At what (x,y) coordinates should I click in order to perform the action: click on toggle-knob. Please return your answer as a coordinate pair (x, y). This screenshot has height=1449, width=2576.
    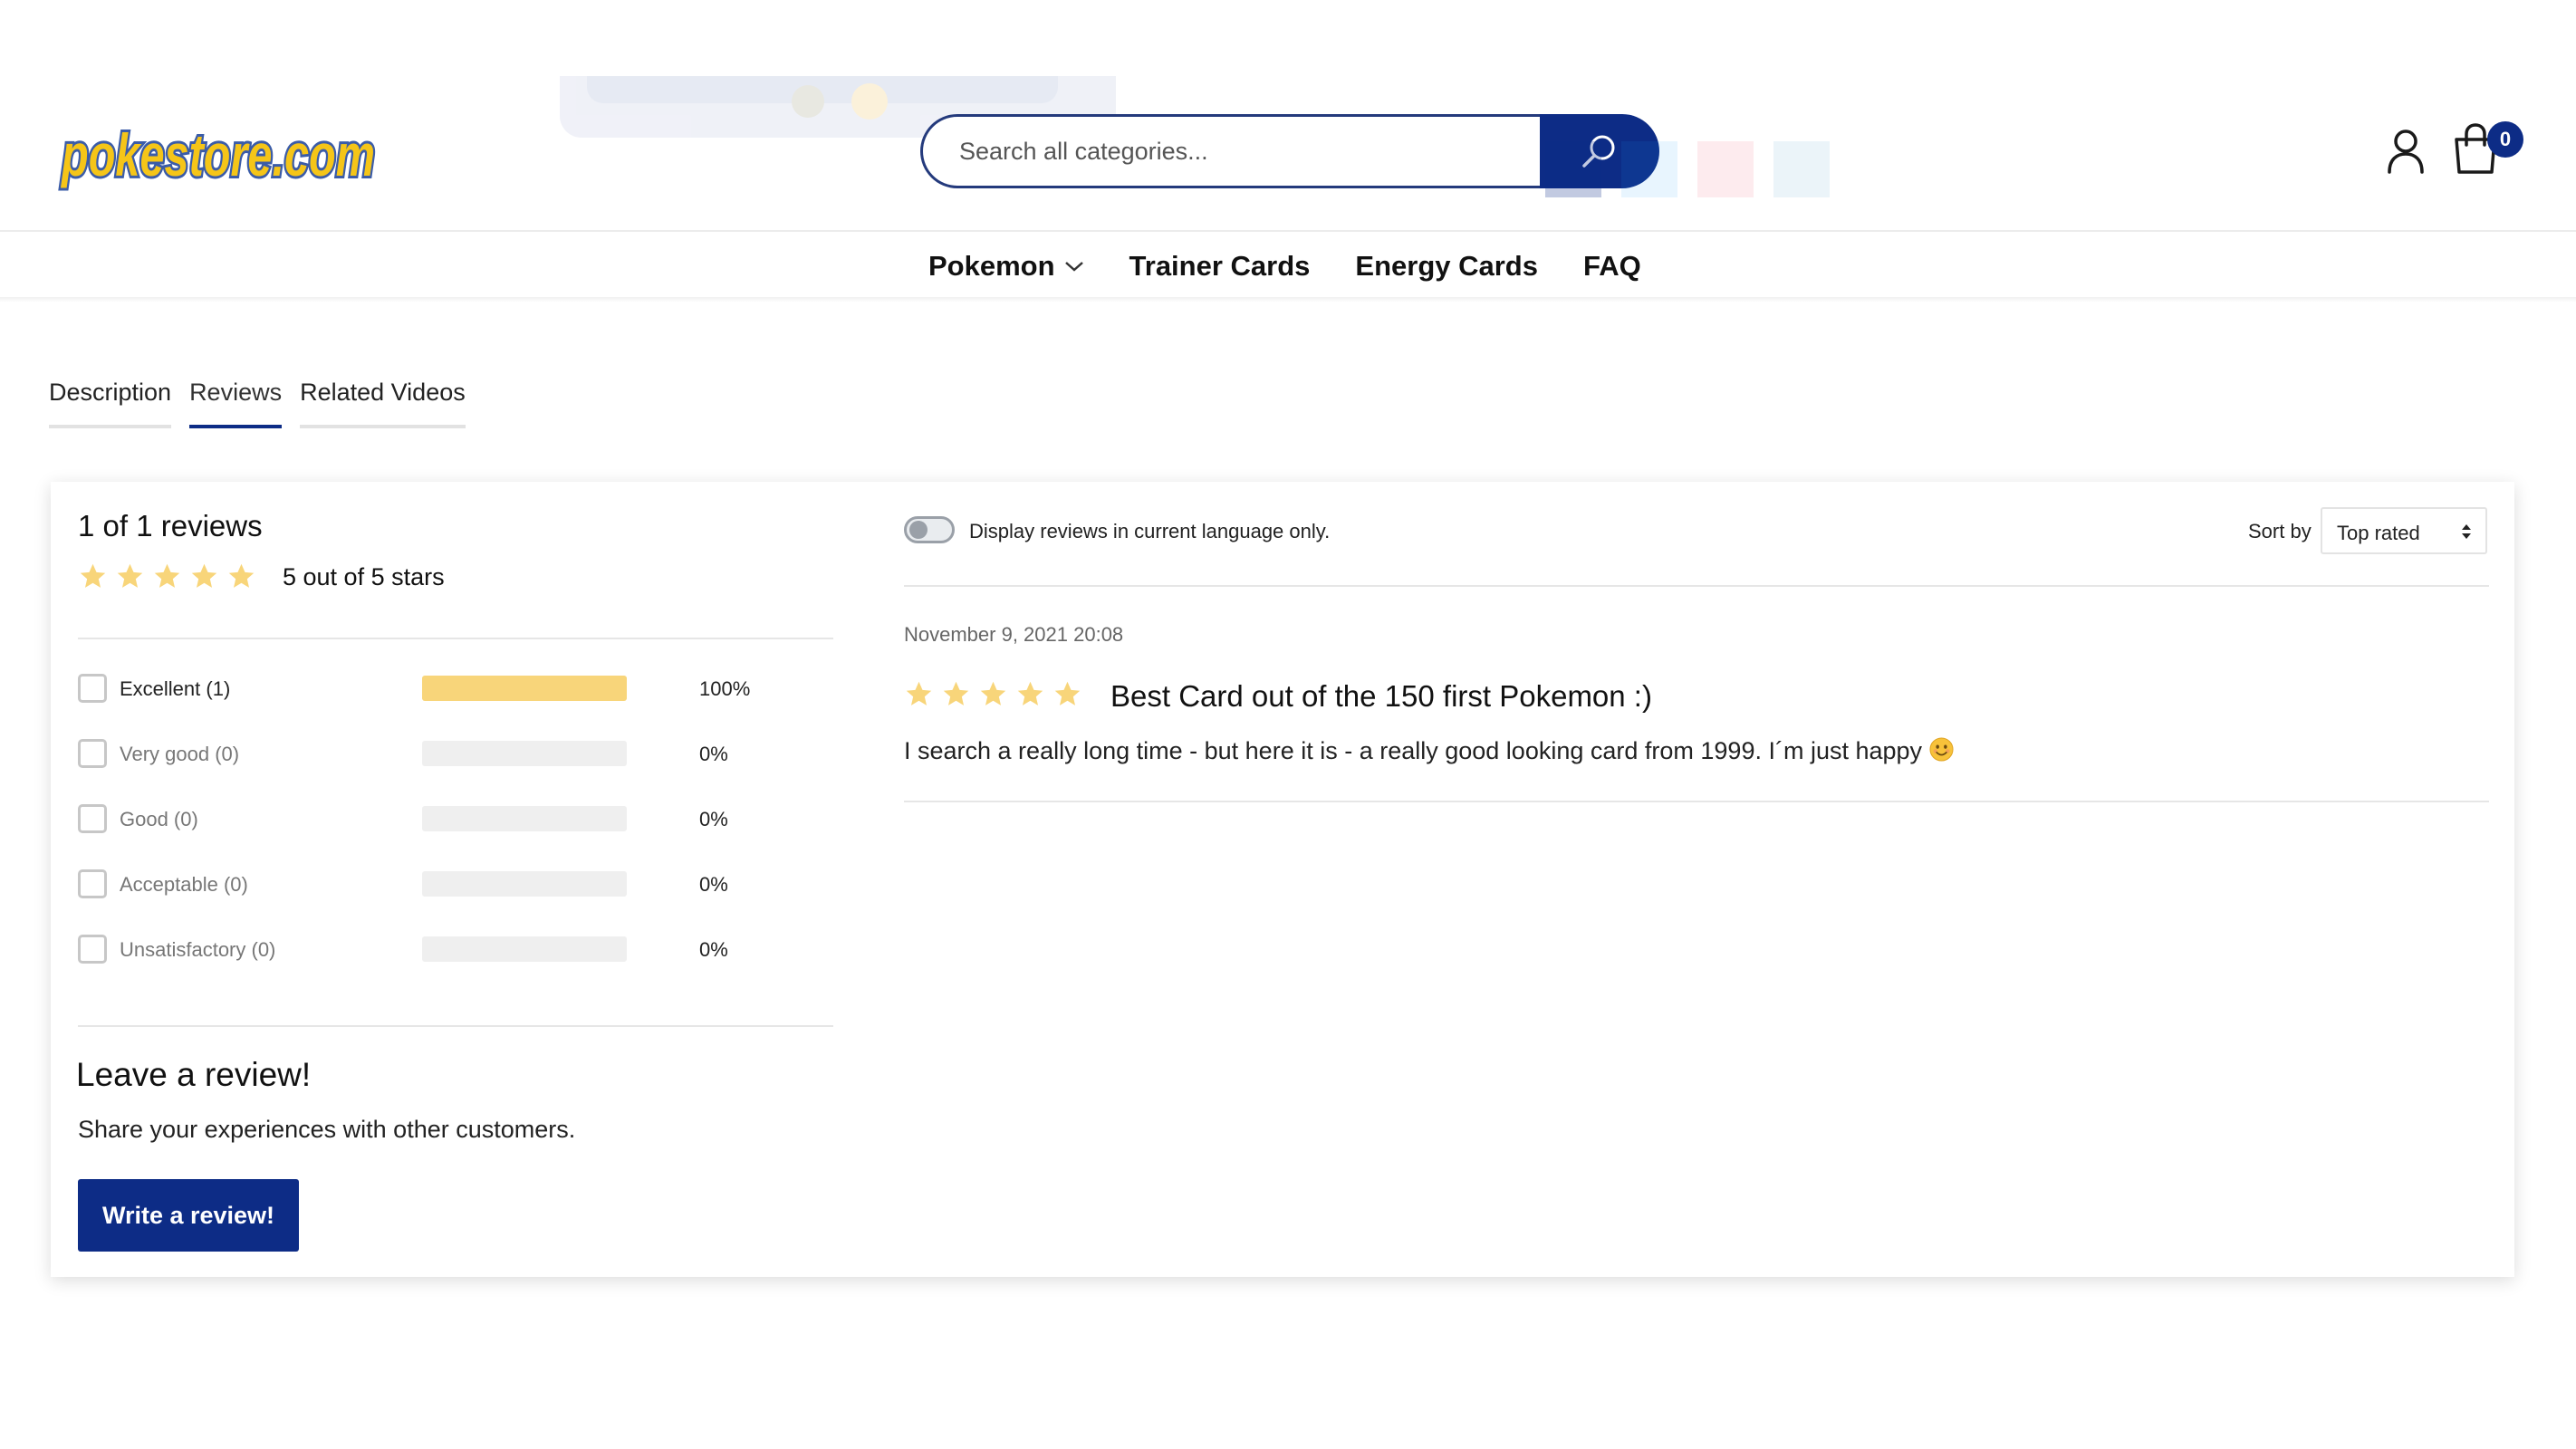
    Looking at the image, I should click on (918, 530).